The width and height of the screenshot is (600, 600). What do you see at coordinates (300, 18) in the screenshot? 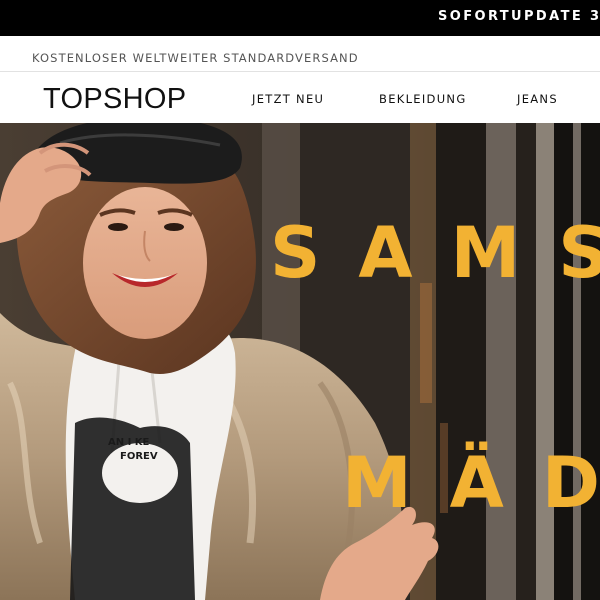
I see `announcement-bar: SOFORTUPDATE 30` at bounding box center [300, 18].